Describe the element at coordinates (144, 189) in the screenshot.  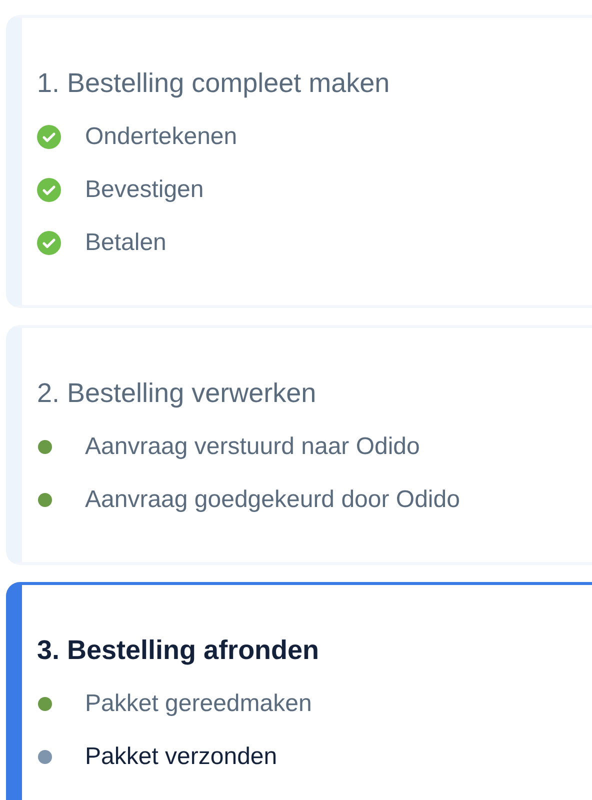
I see `step-label: Bevestigen` at that location.